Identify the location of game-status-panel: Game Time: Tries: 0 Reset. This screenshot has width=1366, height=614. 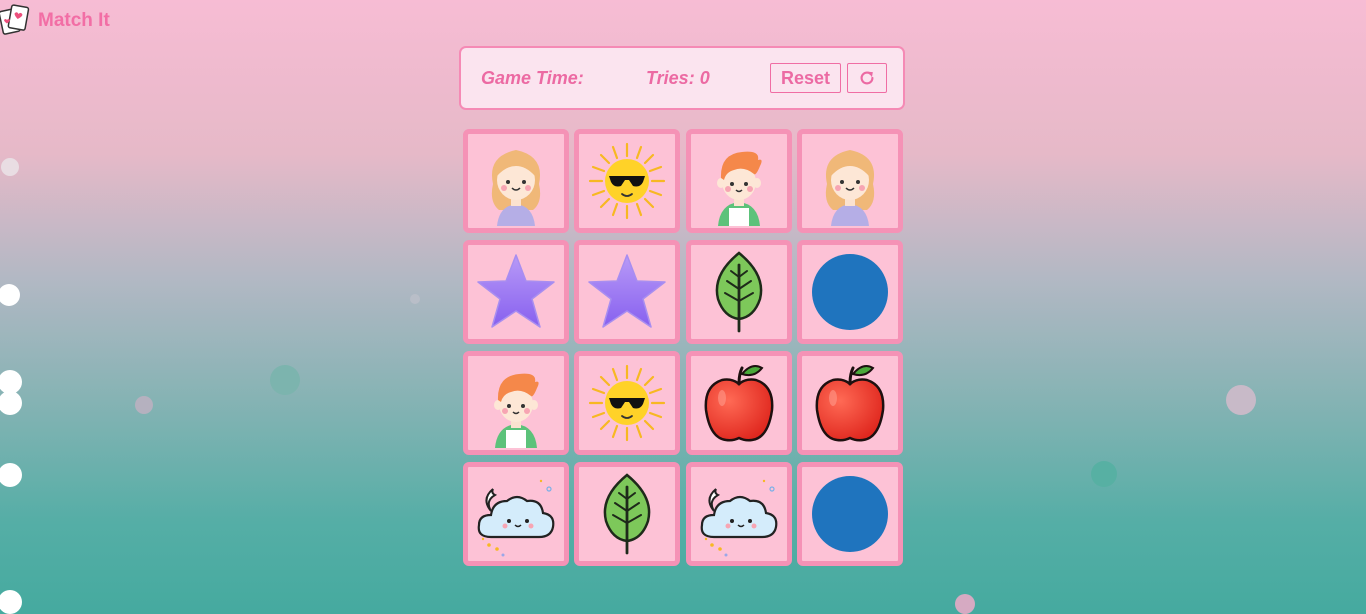
(682, 78).